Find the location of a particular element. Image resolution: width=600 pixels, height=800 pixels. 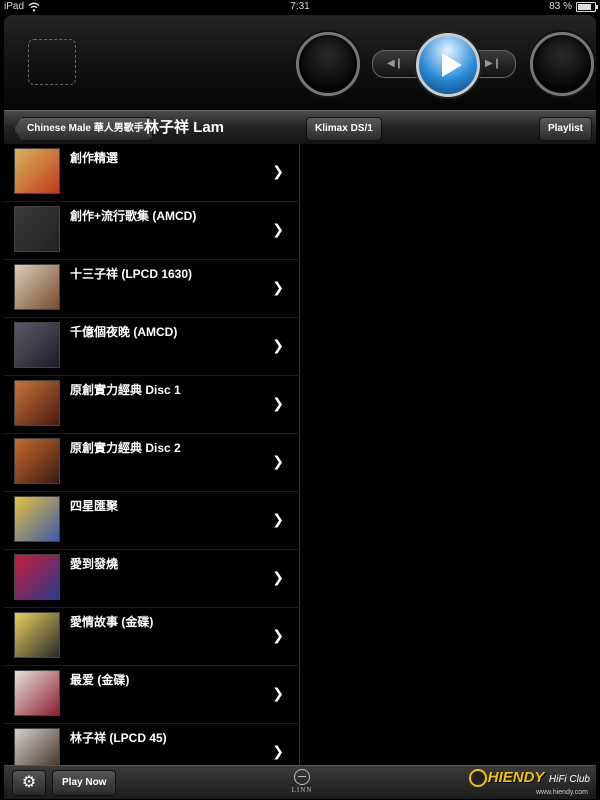

linn-logo-icon is located at coordinates (302, 777).